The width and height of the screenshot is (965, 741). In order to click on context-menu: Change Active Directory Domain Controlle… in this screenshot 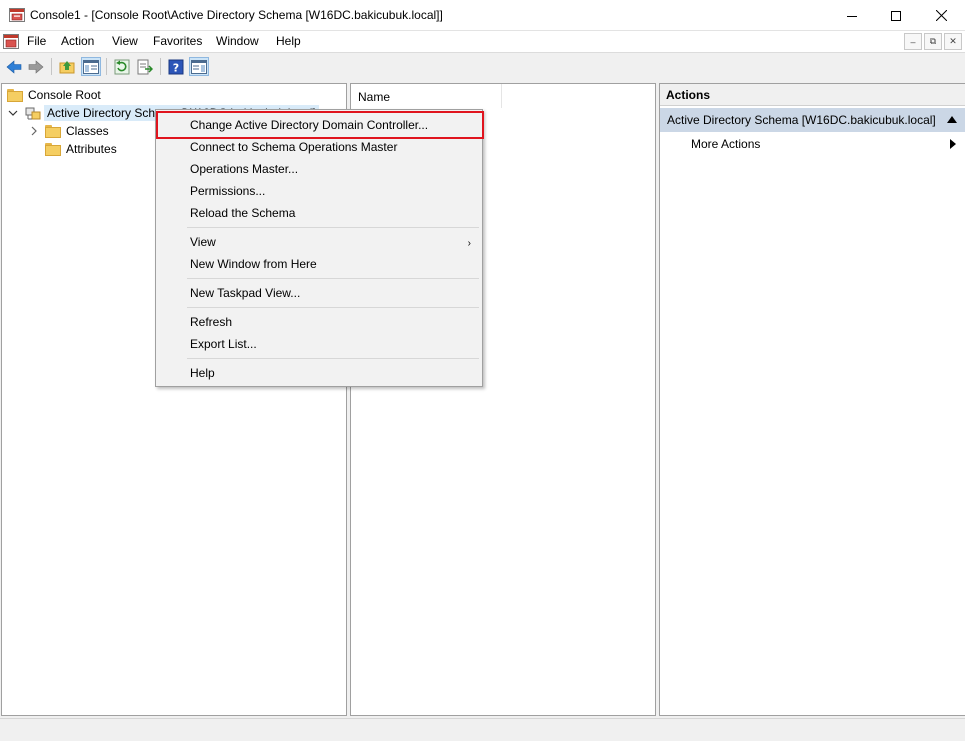, I will do `click(319, 248)`.